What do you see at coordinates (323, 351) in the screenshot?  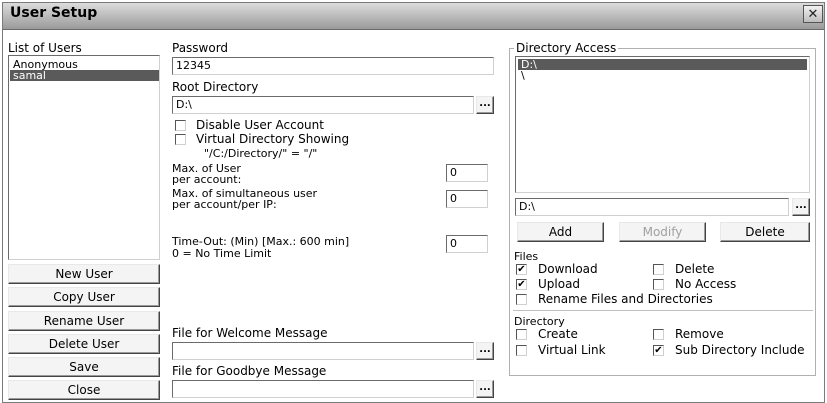 I see `welcome-file-field` at bounding box center [323, 351].